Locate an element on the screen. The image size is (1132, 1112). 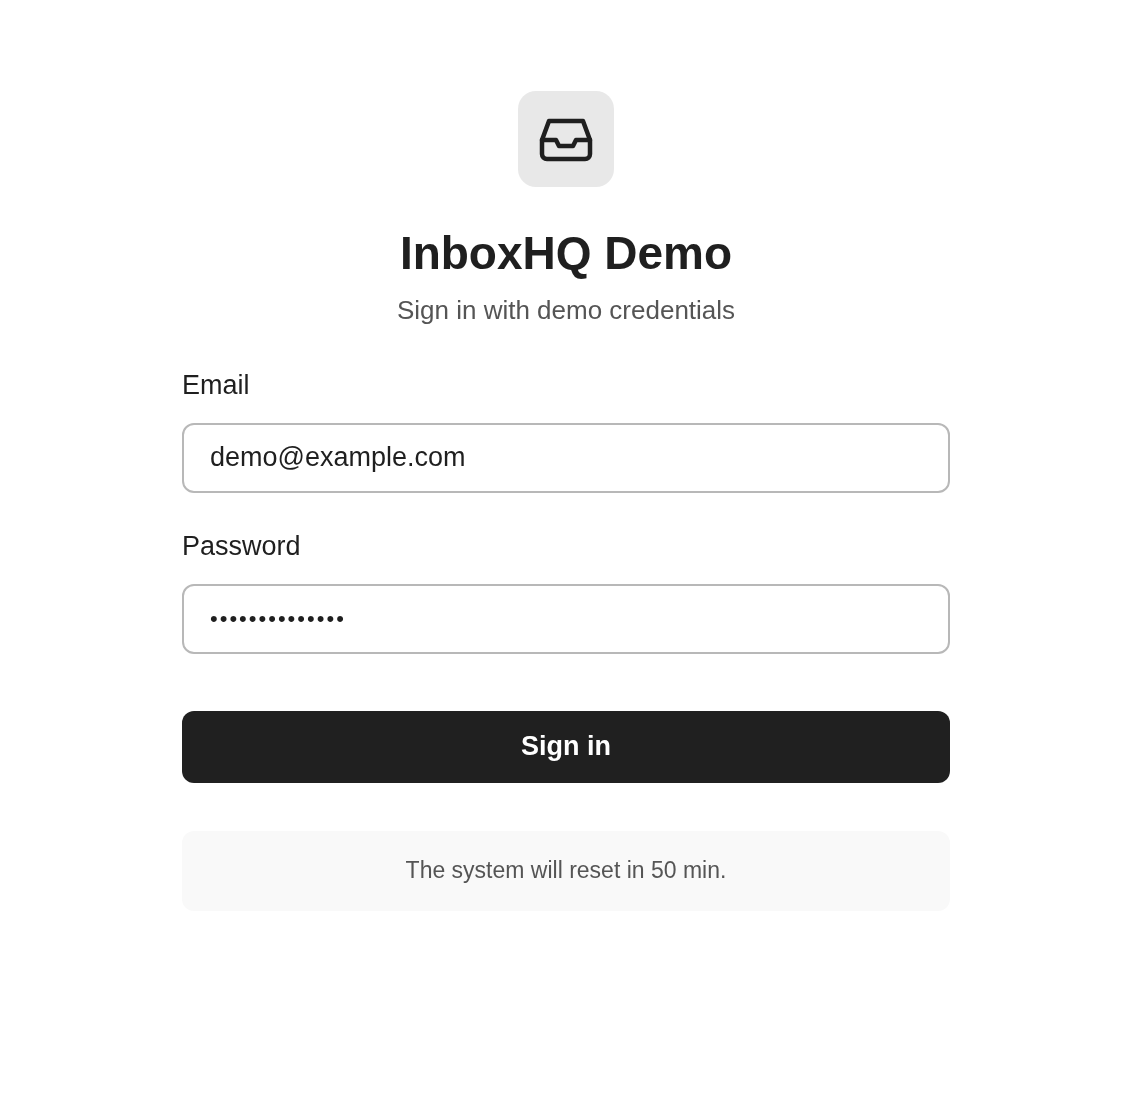
inbox-icon is located at coordinates (566, 139).